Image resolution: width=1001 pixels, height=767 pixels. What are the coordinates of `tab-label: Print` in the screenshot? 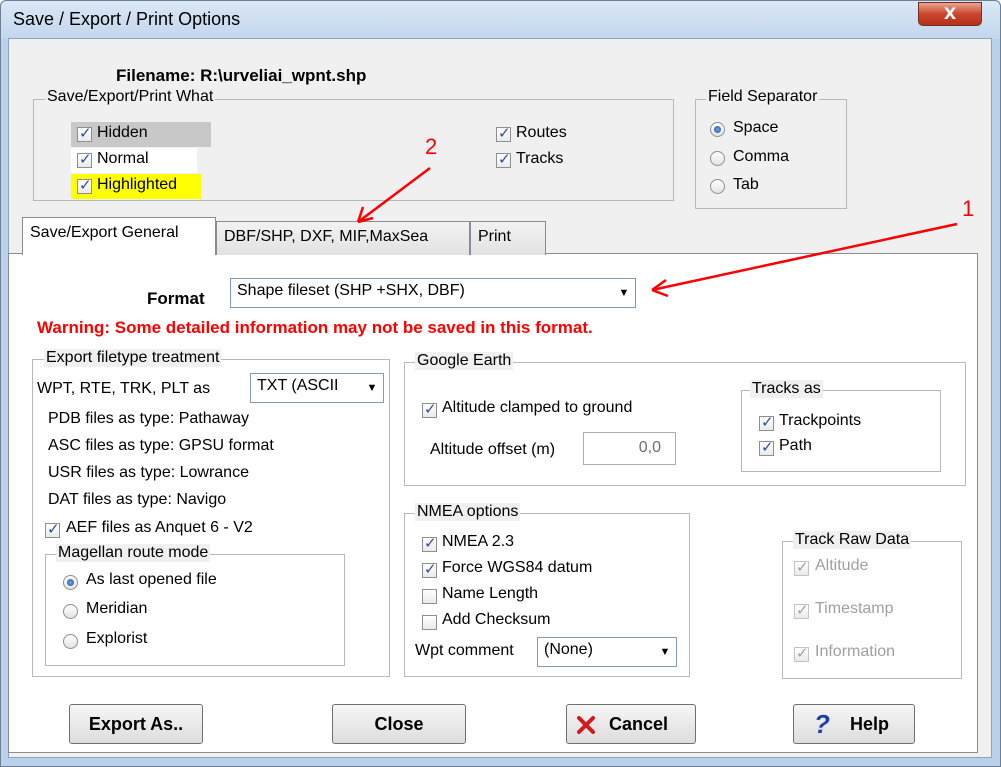 It's located at (494, 236).